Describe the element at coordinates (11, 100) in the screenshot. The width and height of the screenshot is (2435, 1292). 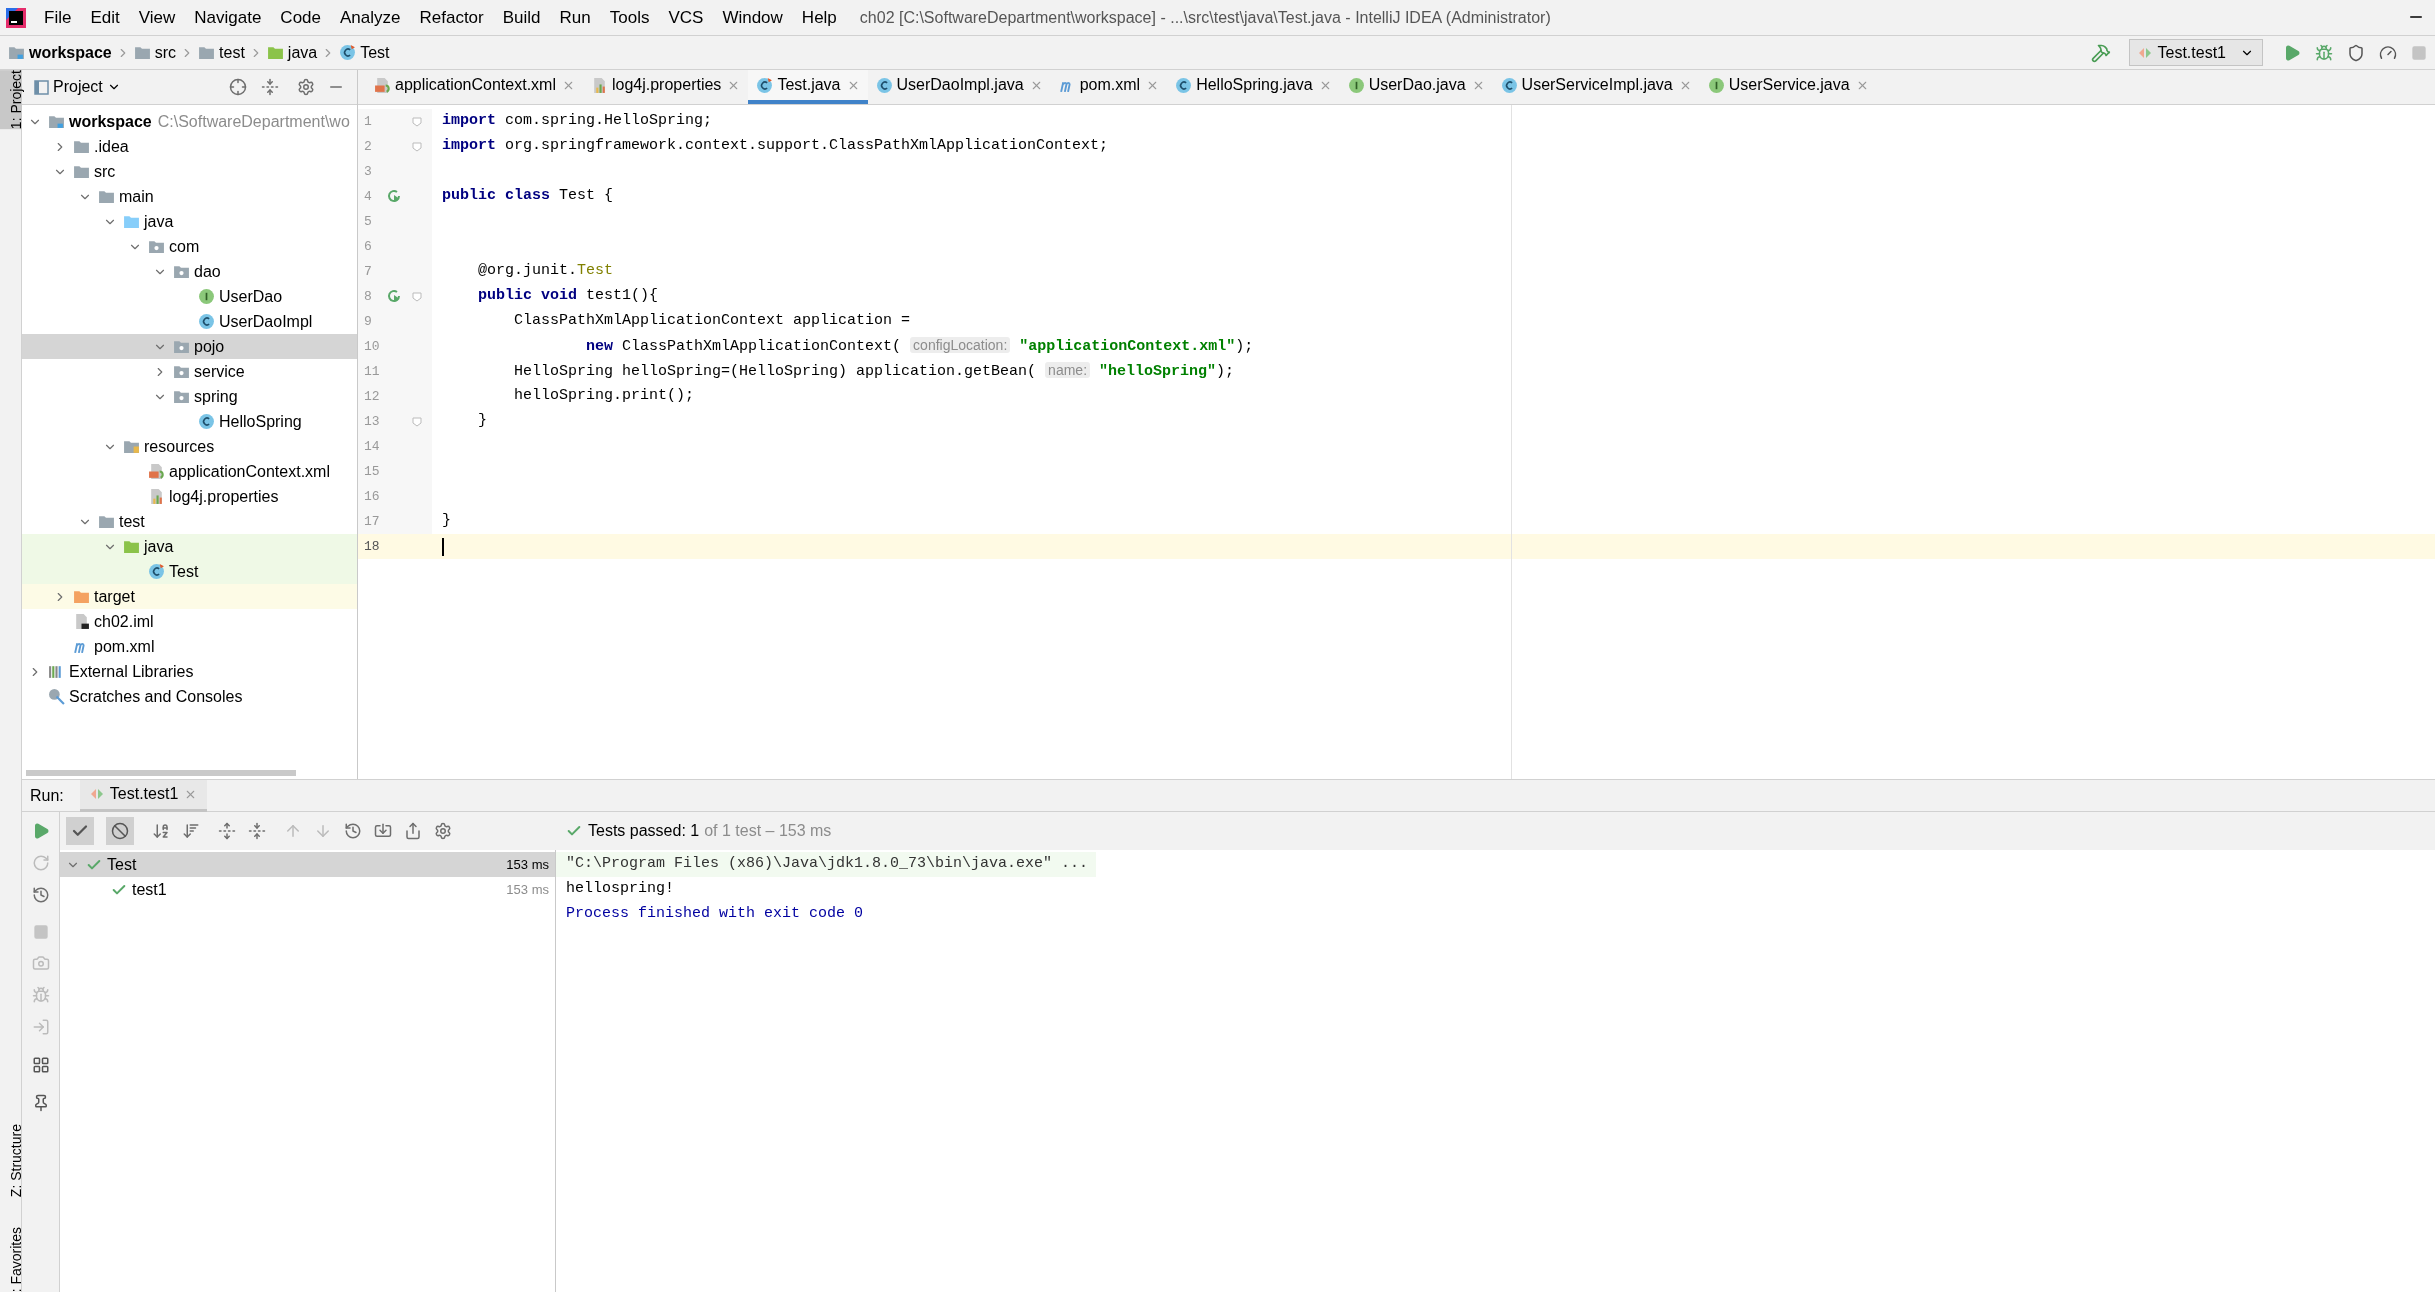
I see `tool-window-button: 1: Project` at that location.